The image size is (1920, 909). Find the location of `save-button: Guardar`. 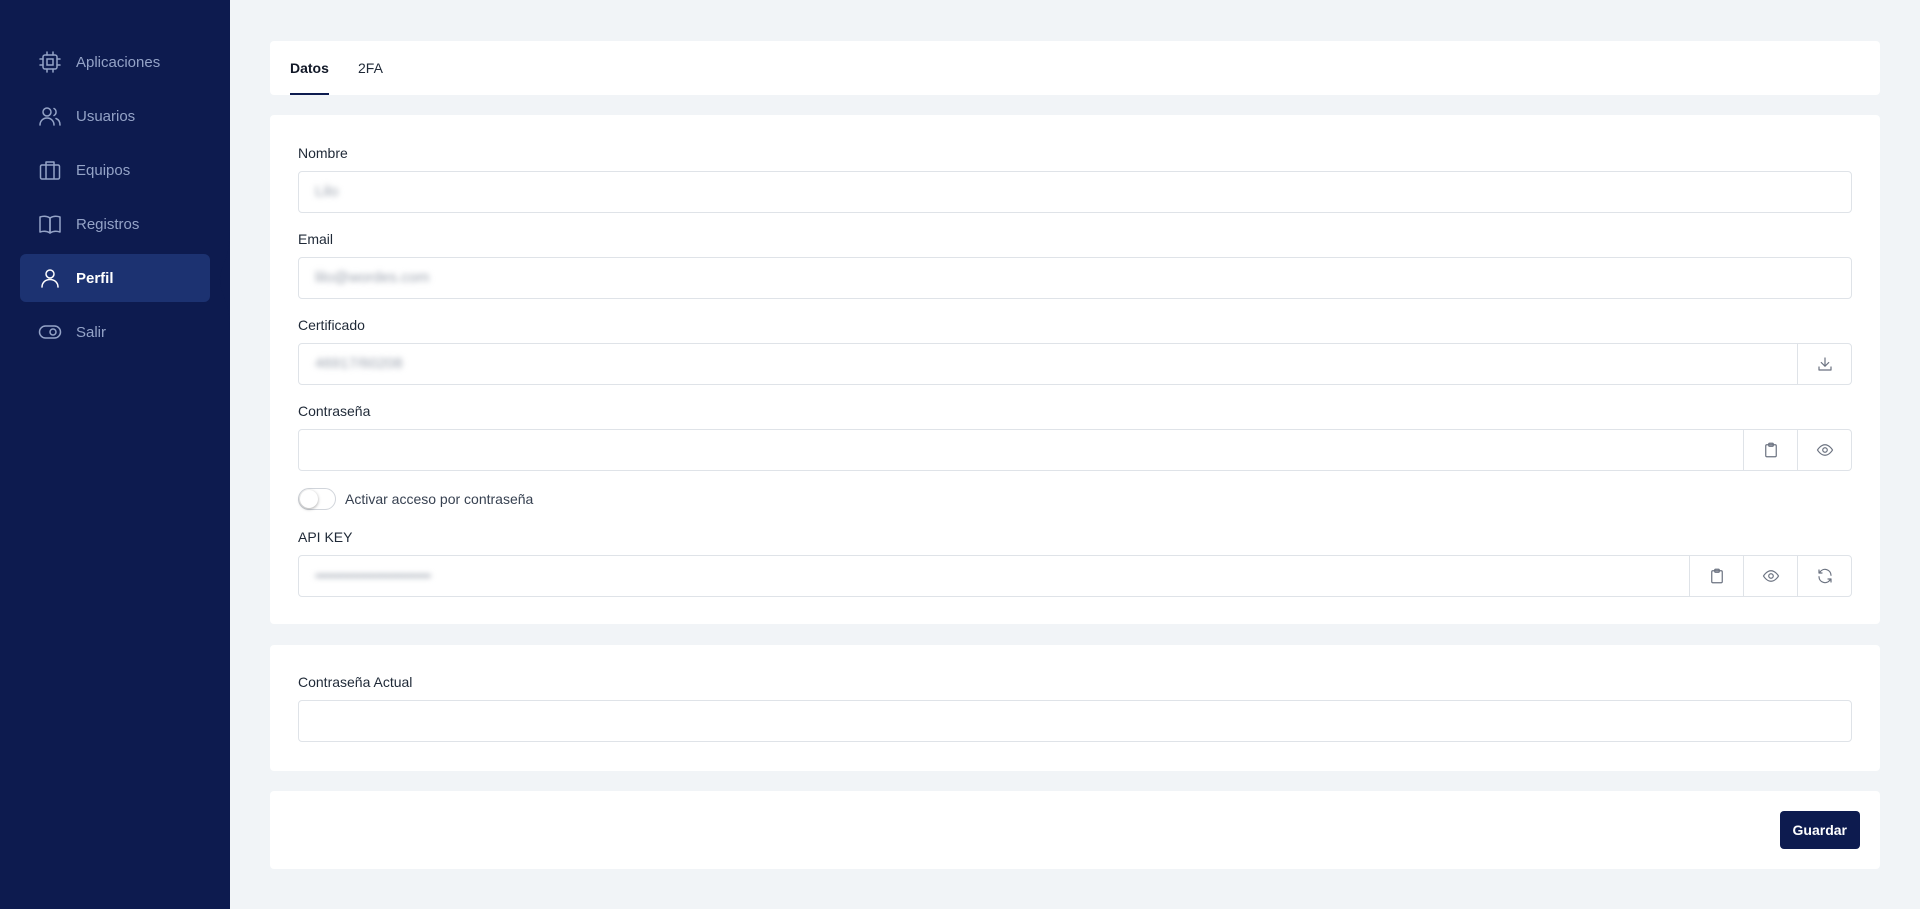

save-button: Guardar is located at coordinates (1819, 830).